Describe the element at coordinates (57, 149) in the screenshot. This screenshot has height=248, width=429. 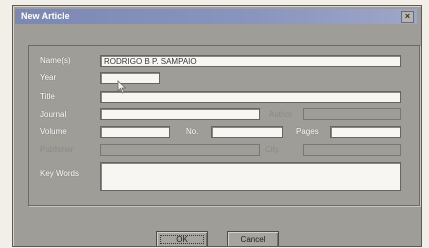
I see `publisher-label: Publisher` at that location.